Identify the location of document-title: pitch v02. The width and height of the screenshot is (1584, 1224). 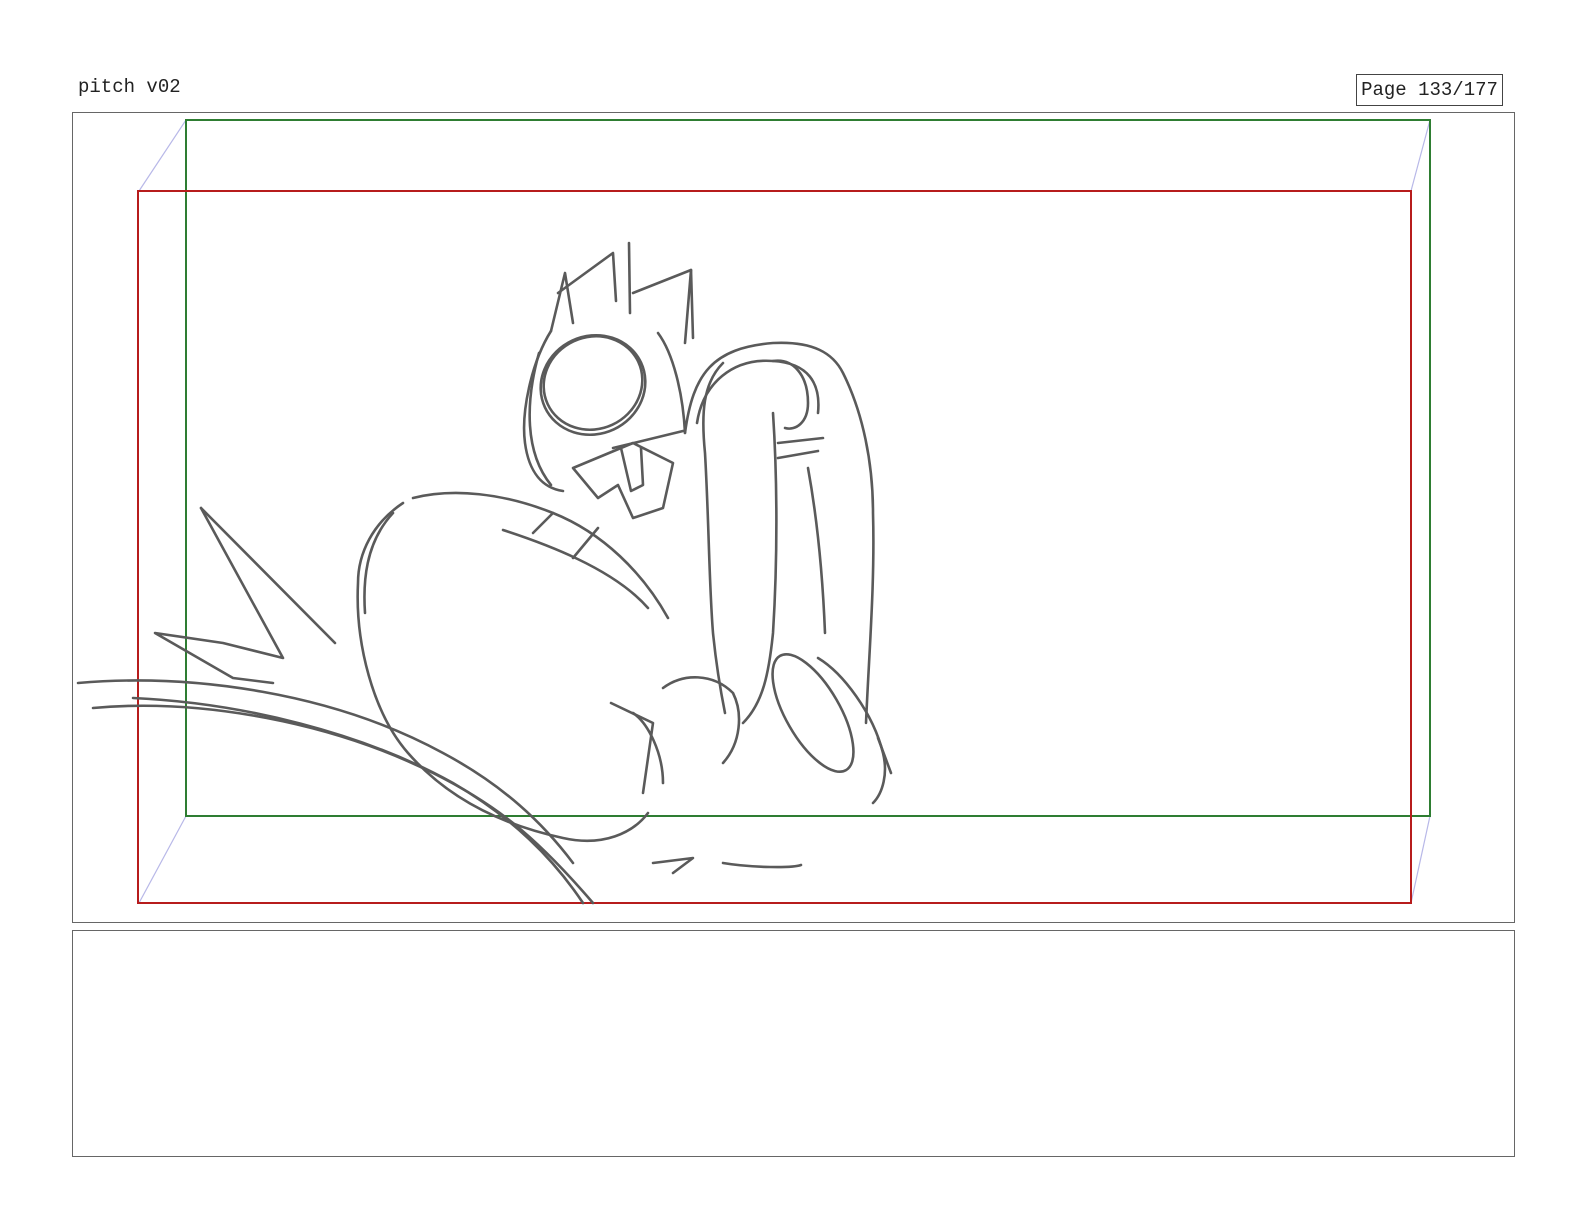
(129, 87).